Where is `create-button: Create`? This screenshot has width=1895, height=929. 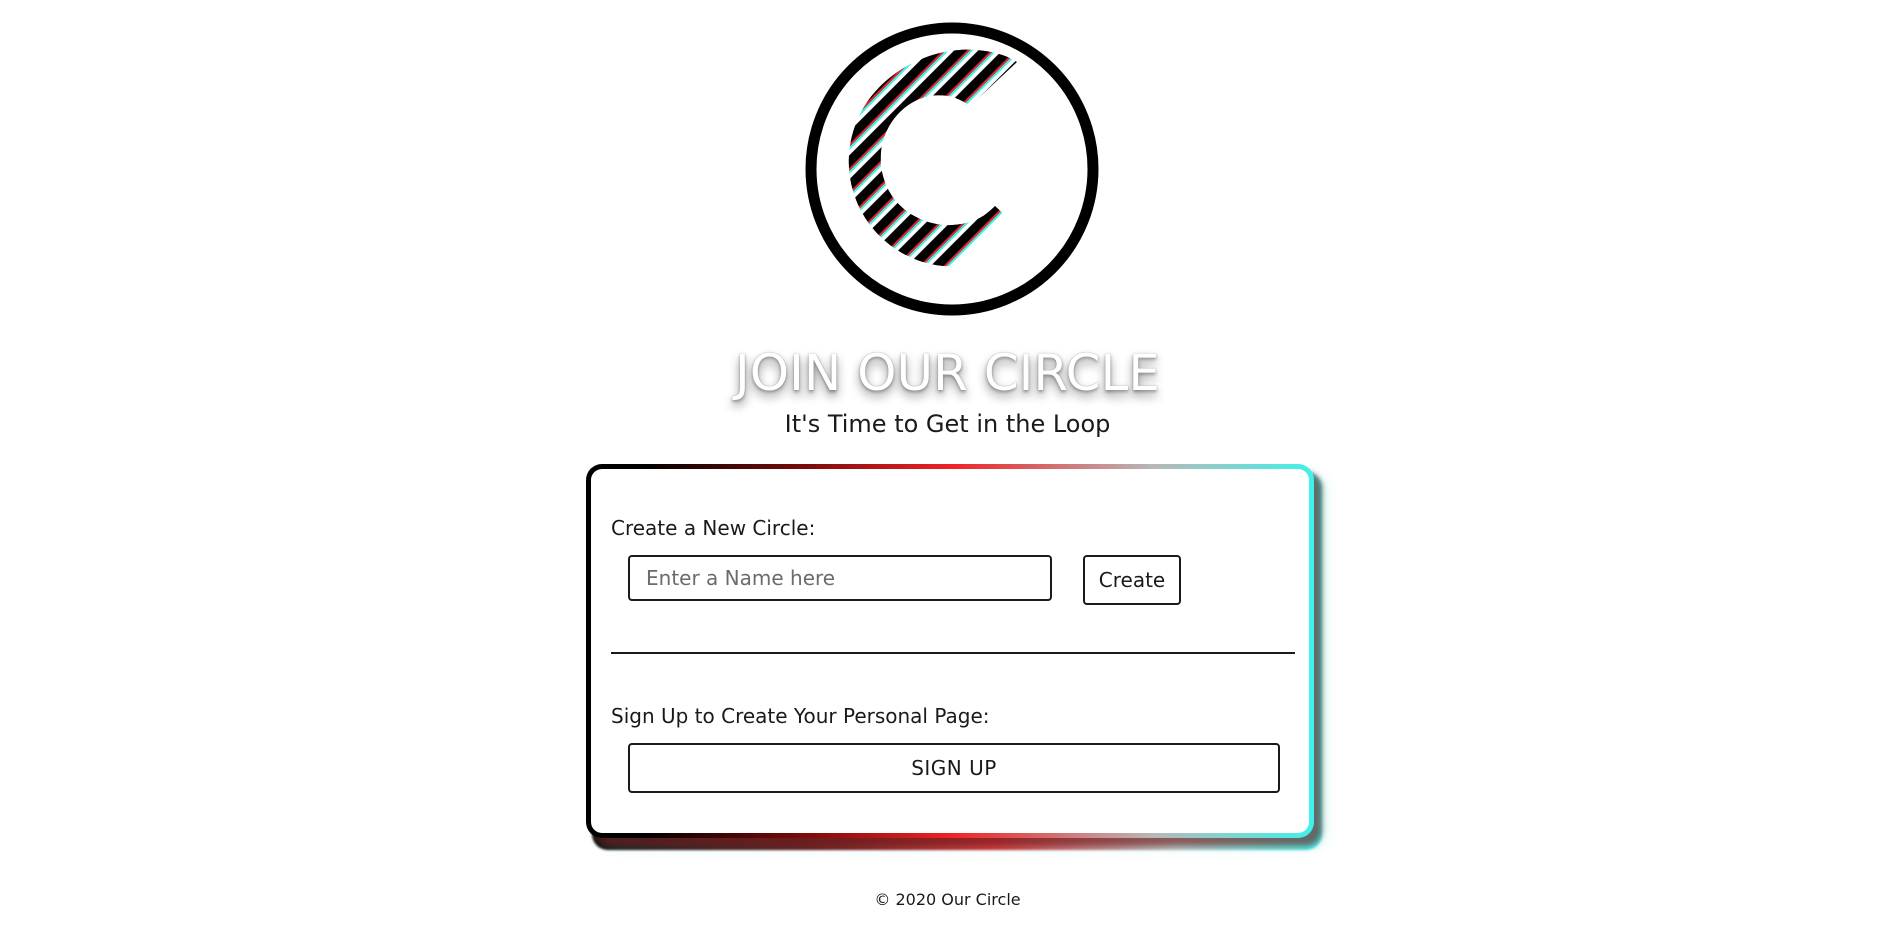
create-button: Create is located at coordinates (1132, 580).